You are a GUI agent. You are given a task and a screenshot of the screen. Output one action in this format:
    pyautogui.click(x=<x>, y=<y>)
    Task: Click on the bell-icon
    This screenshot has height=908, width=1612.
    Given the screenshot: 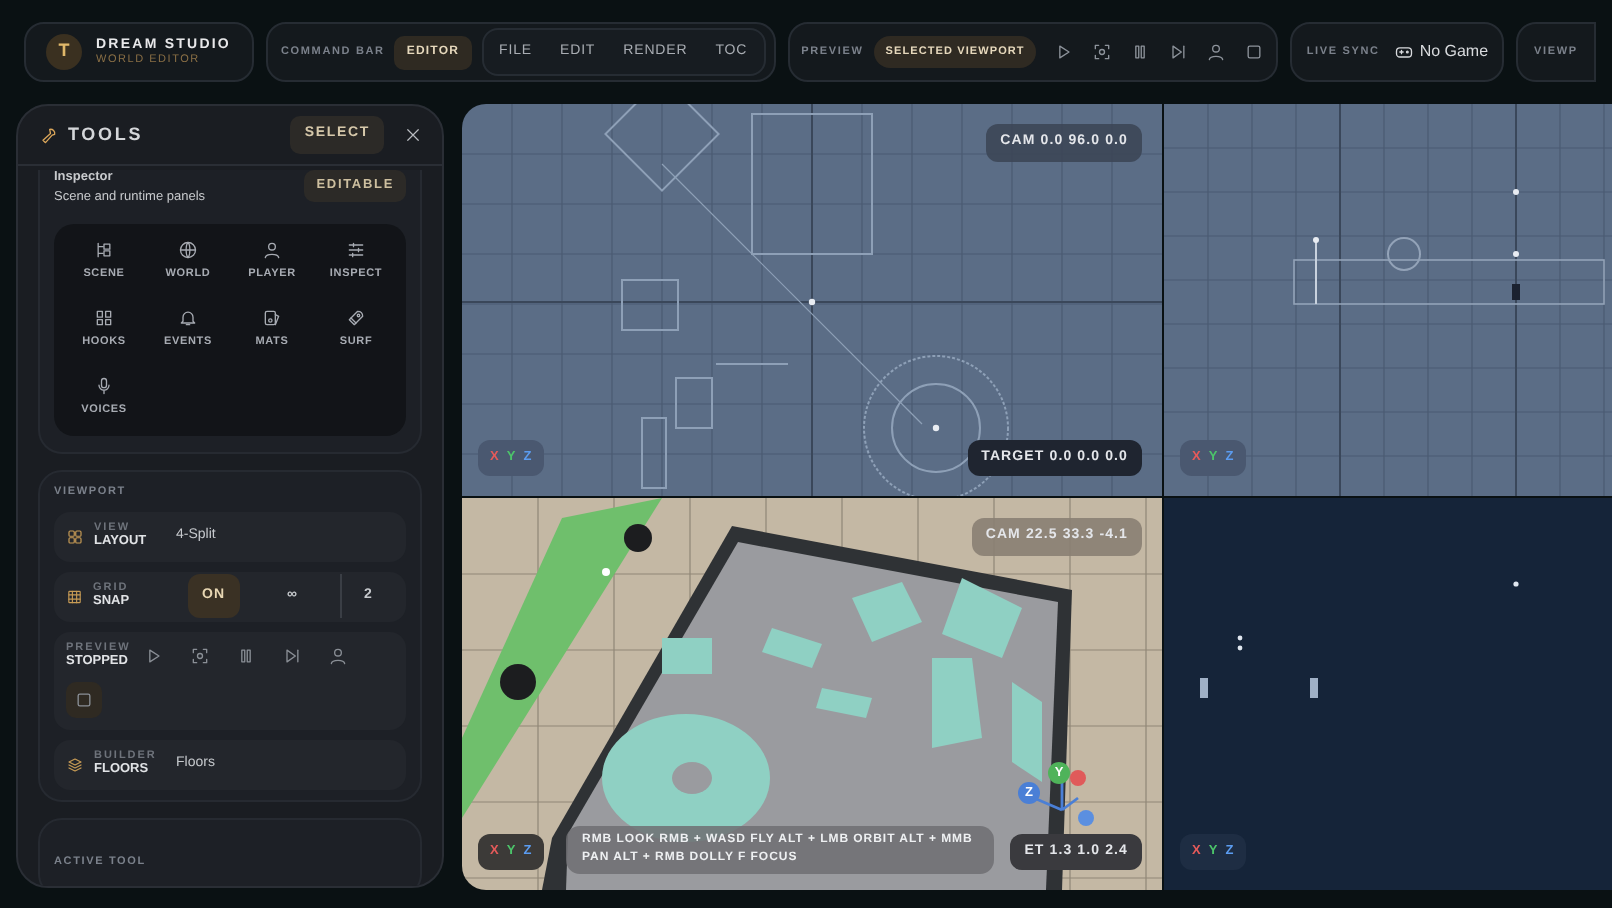 What is the action you would take?
    pyautogui.click(x=188, y=318)
    